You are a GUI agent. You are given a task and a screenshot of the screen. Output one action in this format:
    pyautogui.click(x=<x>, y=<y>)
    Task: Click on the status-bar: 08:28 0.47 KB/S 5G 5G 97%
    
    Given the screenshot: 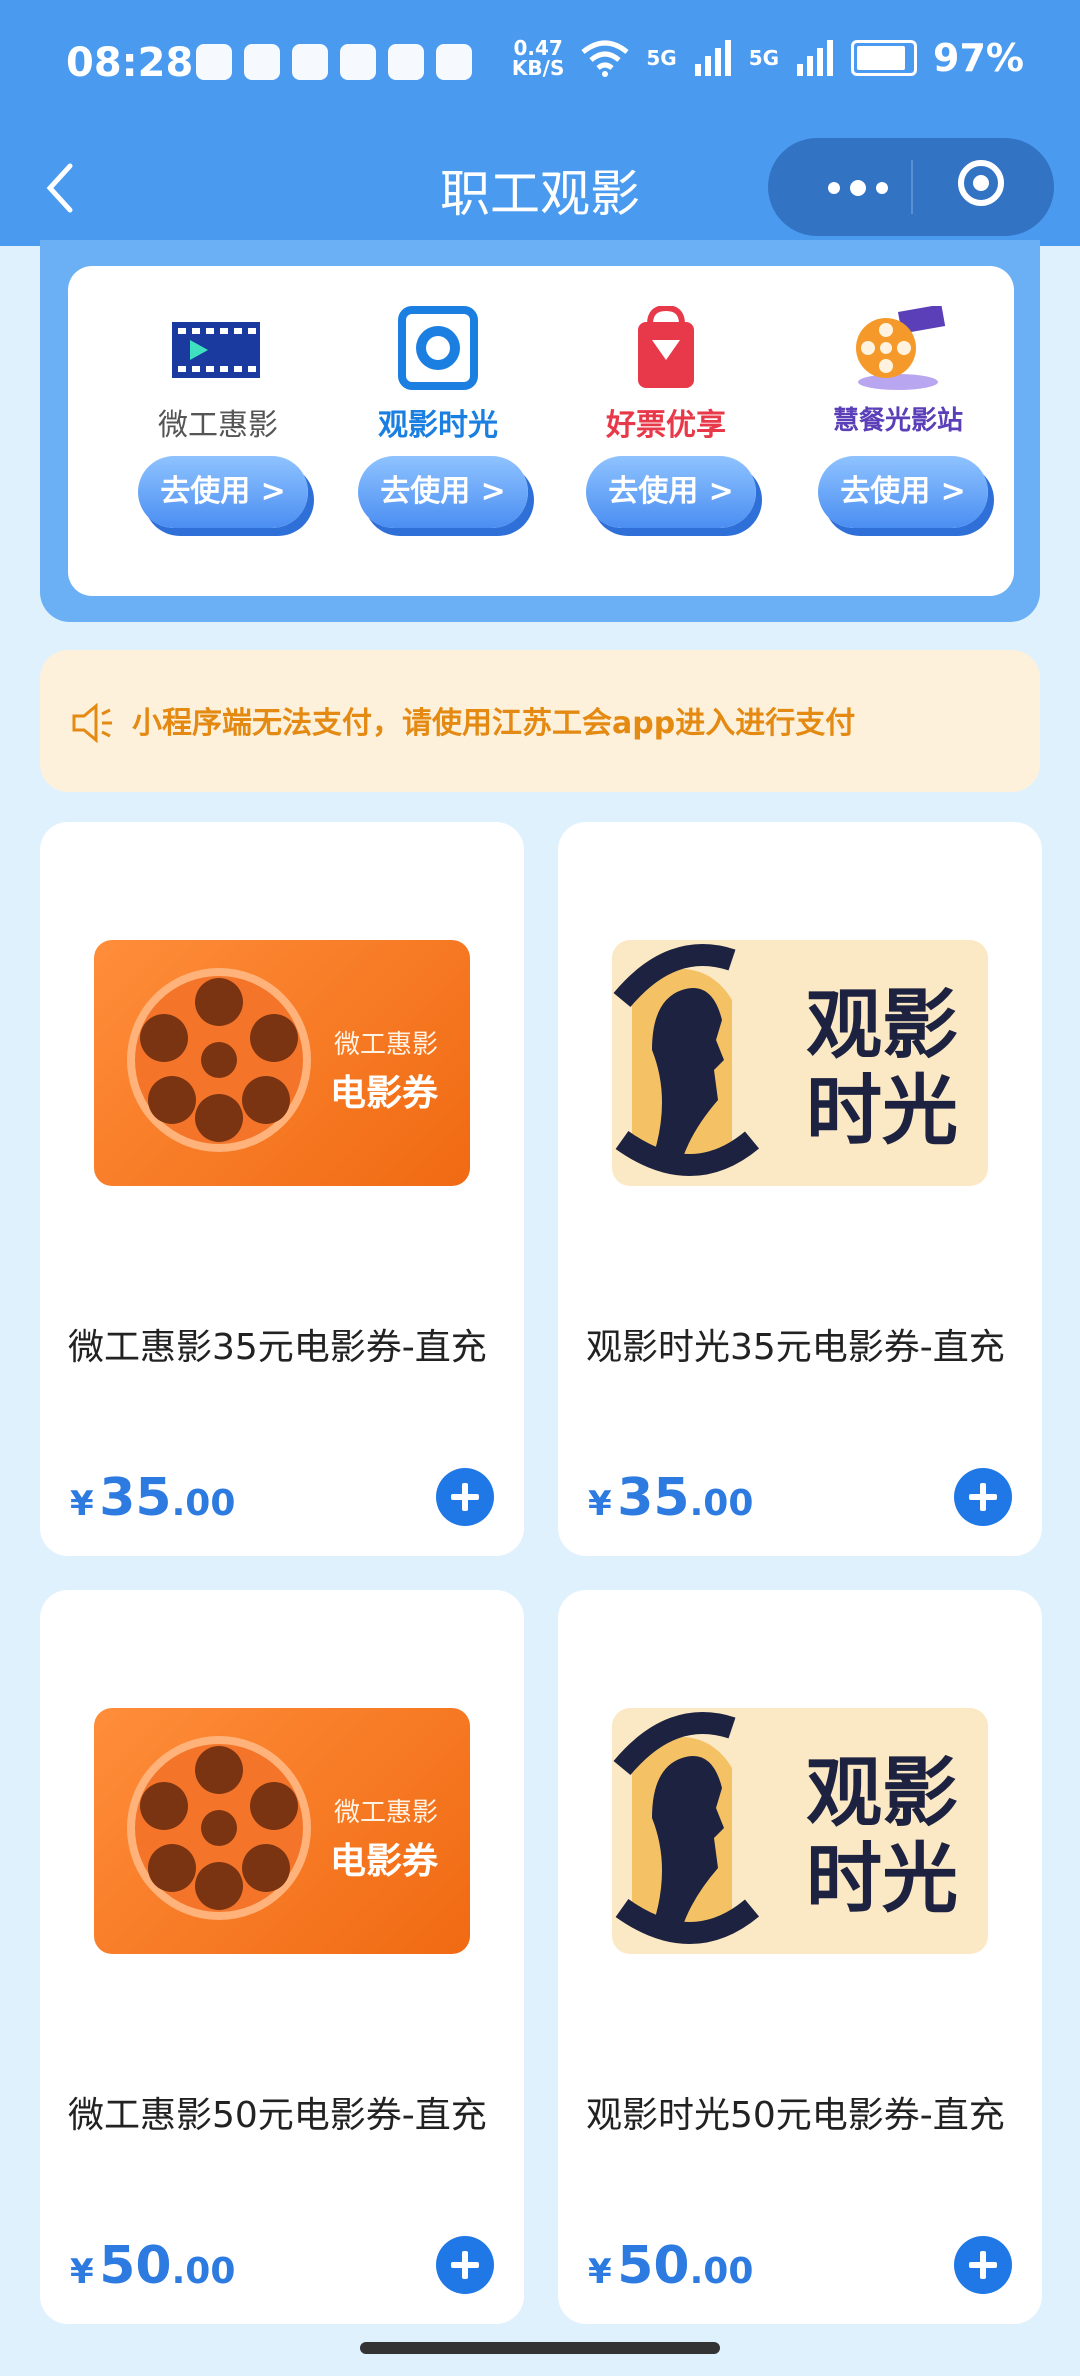 What is the action you would take?
    pyautogui.click(x=540, y=64)
    